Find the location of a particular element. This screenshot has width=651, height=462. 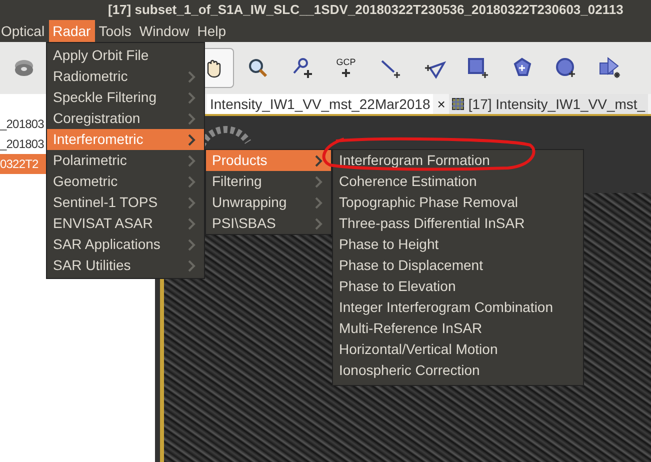

tab: Intensity_IW1_VV_mst_22Mar2018 is located at coordinates (320, 104).